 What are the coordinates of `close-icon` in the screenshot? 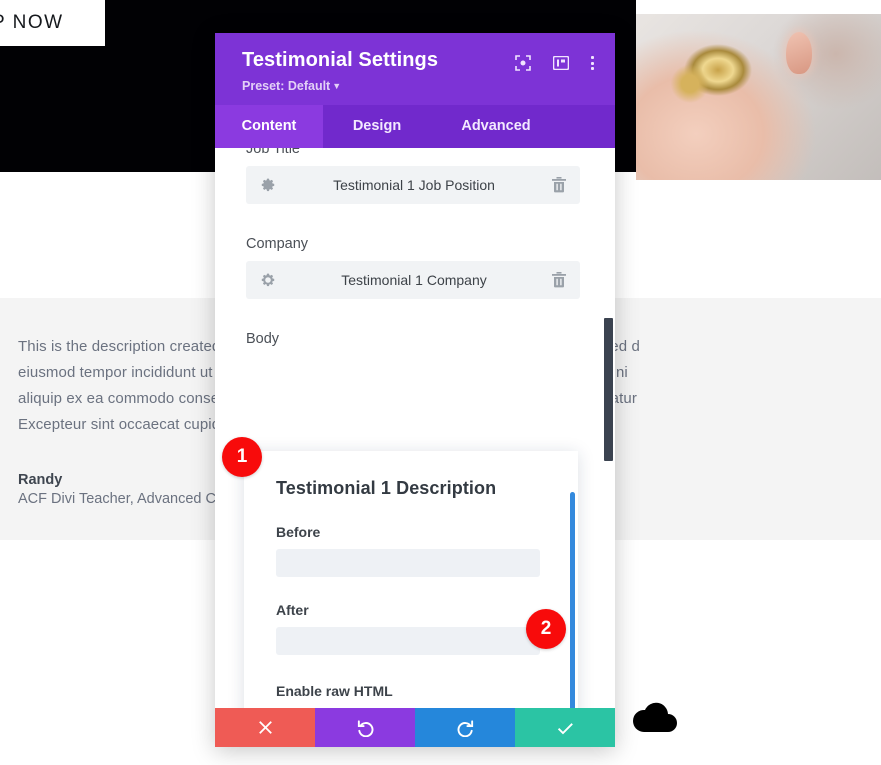 It's located at (265, 727).